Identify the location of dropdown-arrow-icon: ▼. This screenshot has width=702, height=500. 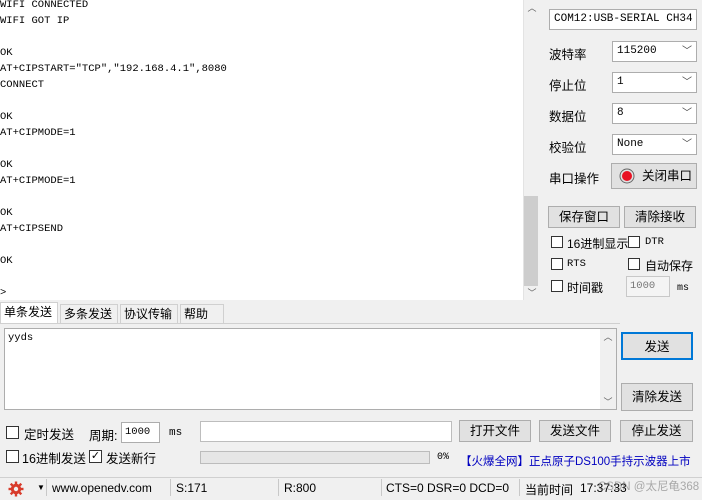
(41, 487).